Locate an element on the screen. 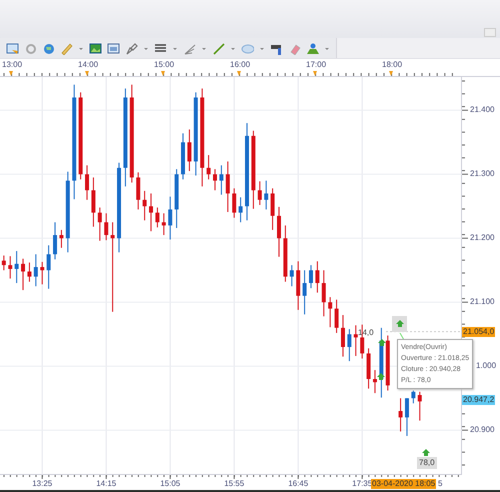 The width and height of the screenshot is (500, 492). picture-icon is located at coordinates (95, 48).